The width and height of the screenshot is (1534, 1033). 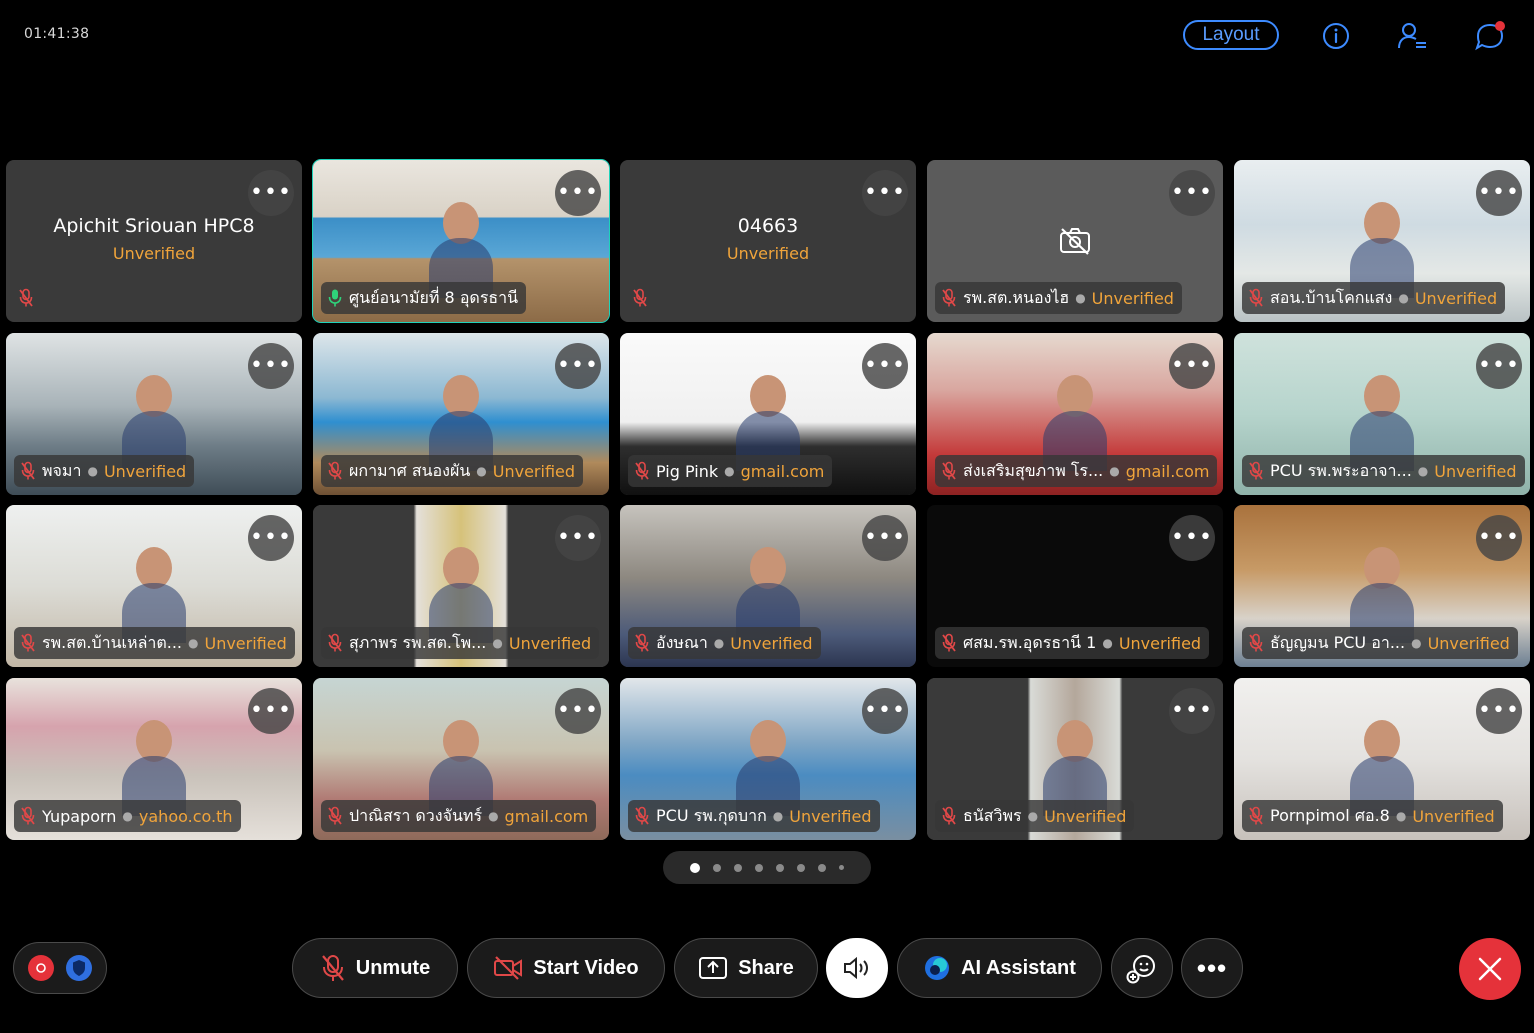 I want to click on start-video-button: Start Video, so click(x=566, y=968).